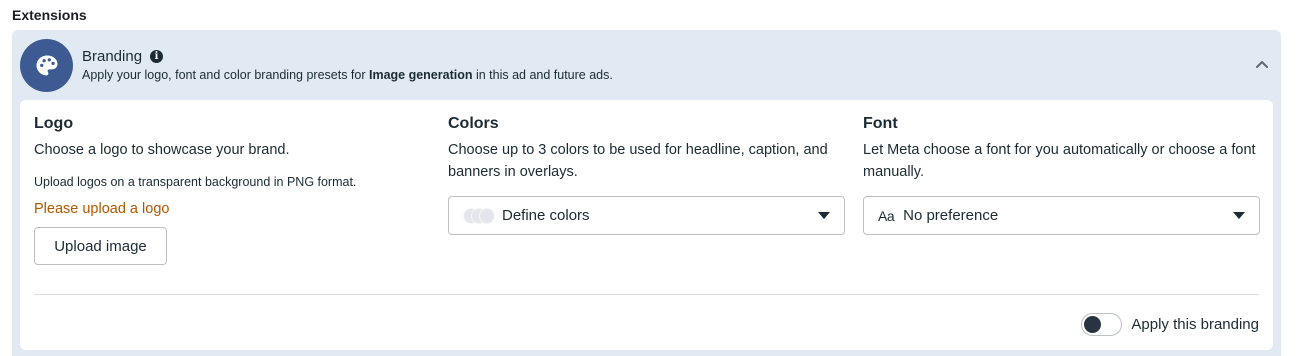 The image size is (1297, 356). I want to click on collapse-button, so click(1262, 64).